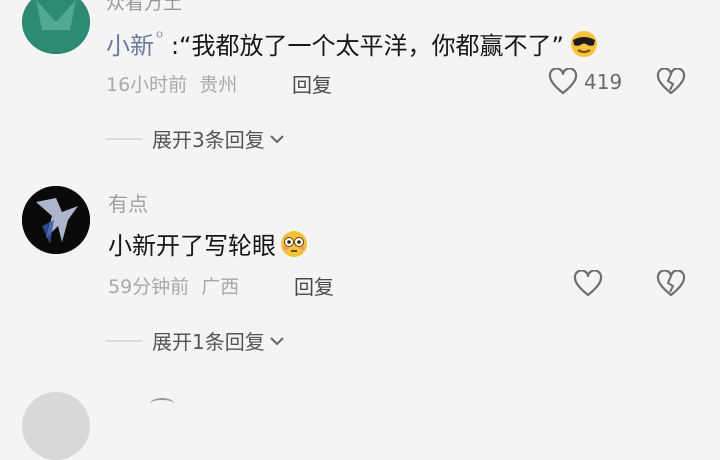  Describe the element at coordinates (220, 287) in the screenshot. I see `comment-location: 广西` at that location.